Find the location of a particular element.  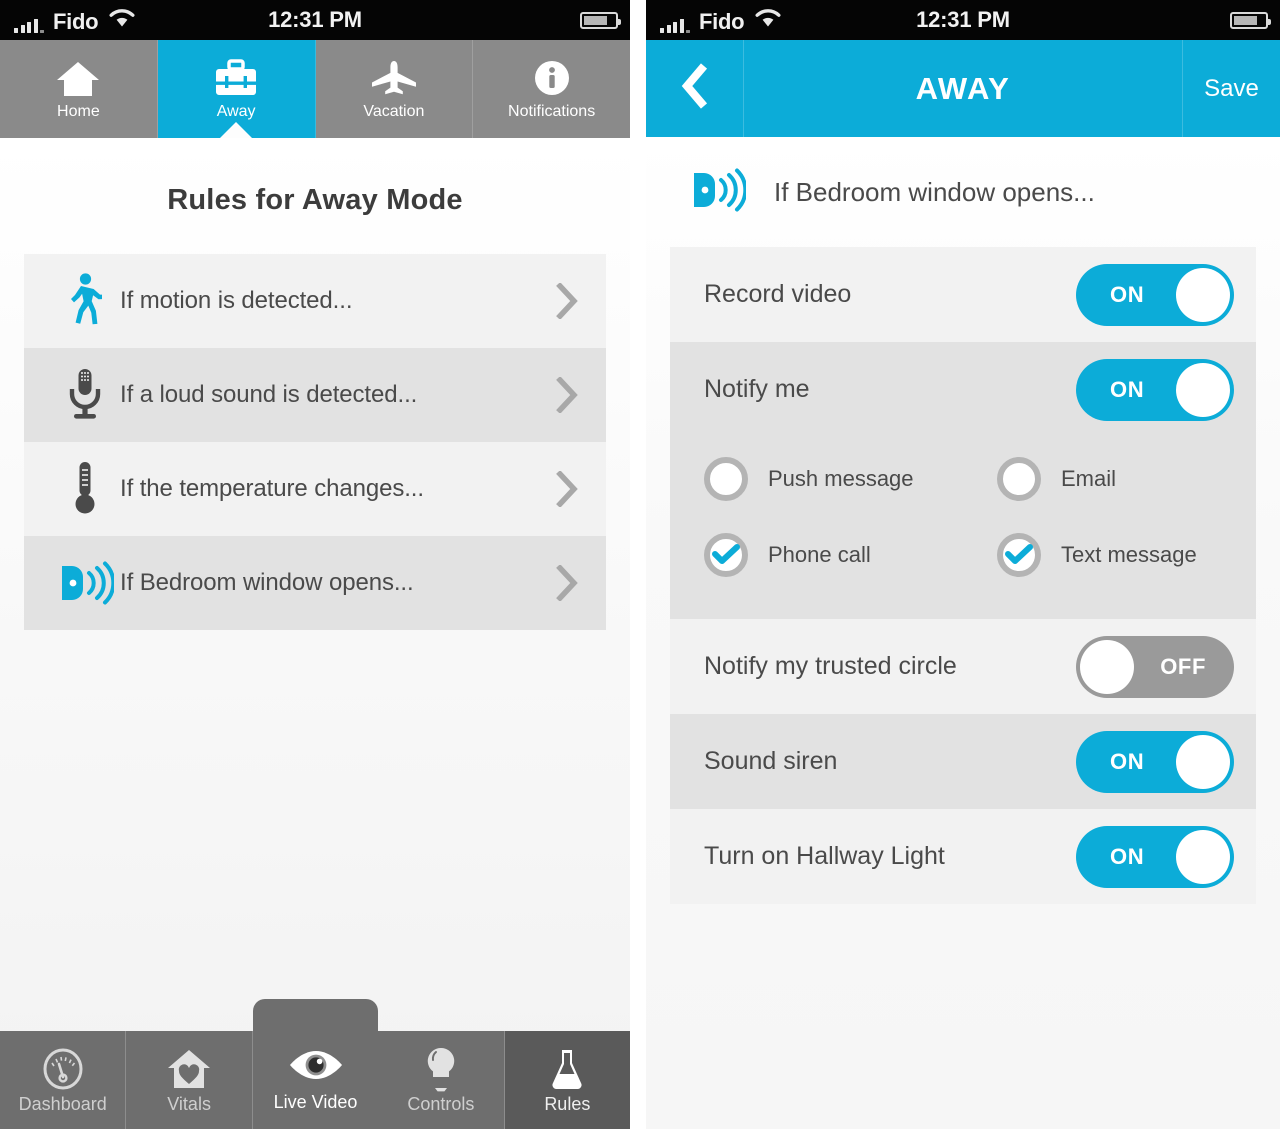

bottom-tab-label: Live Video is located at coordinates (315, 1102).